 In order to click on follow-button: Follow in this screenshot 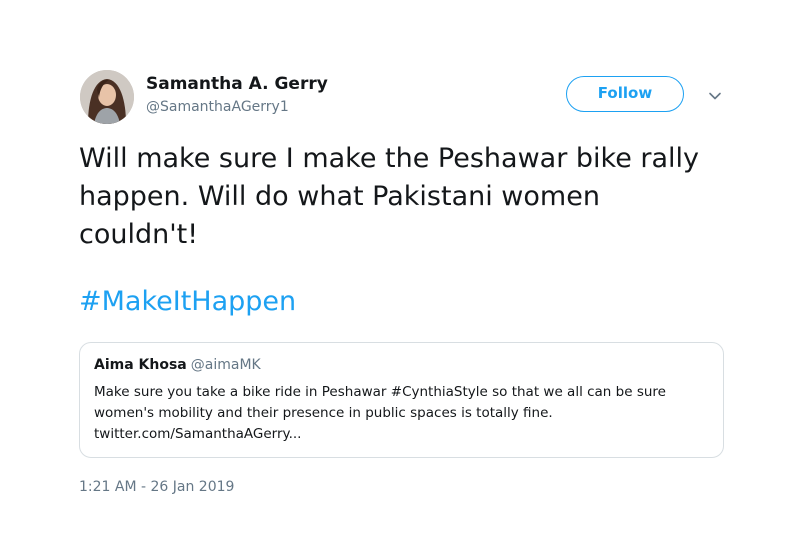, I will do `click(625, 94)`.